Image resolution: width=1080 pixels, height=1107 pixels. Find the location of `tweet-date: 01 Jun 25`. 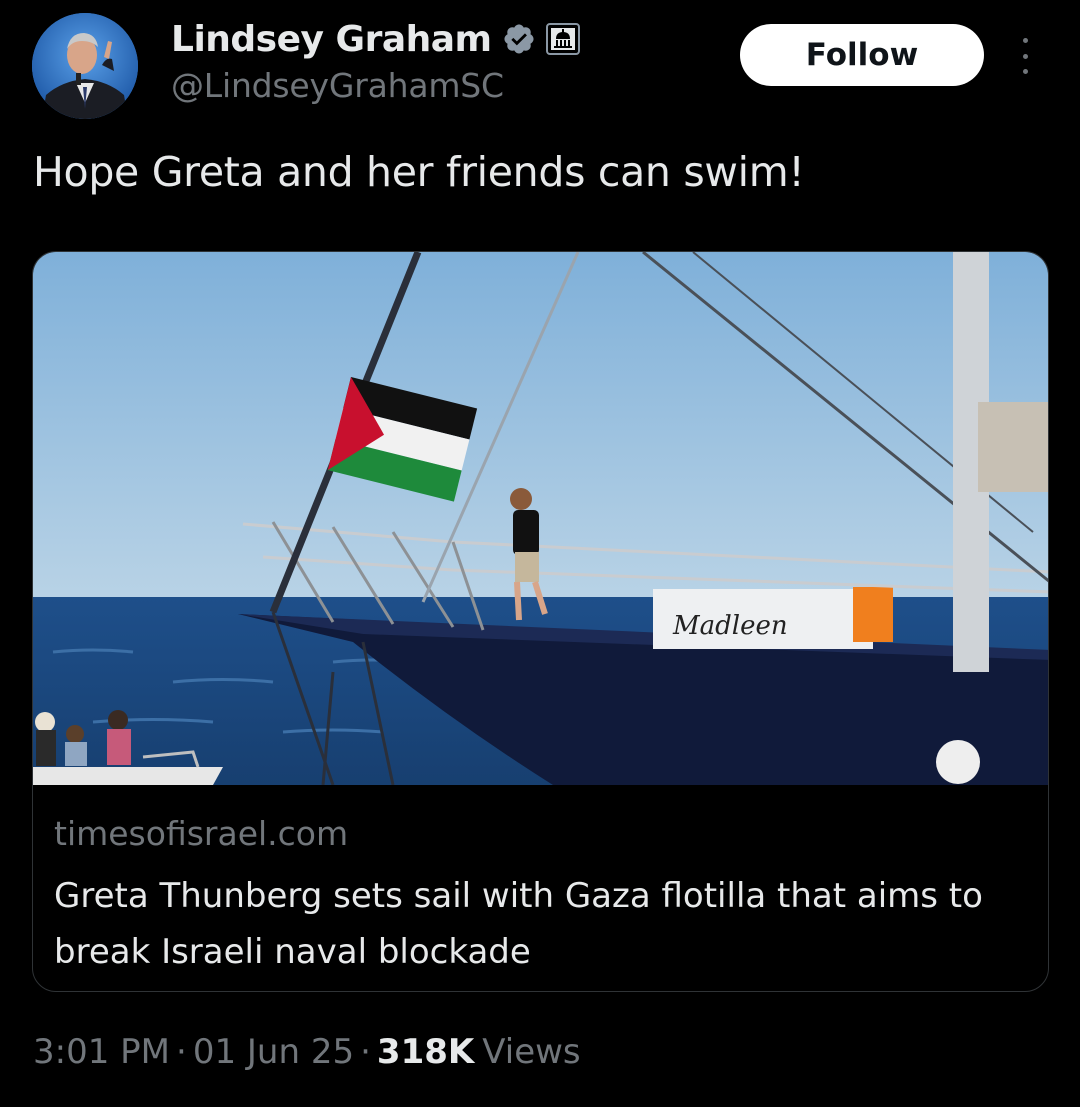

tweet-date: 01 Jun 25 is located at coordinates (273, 1052).